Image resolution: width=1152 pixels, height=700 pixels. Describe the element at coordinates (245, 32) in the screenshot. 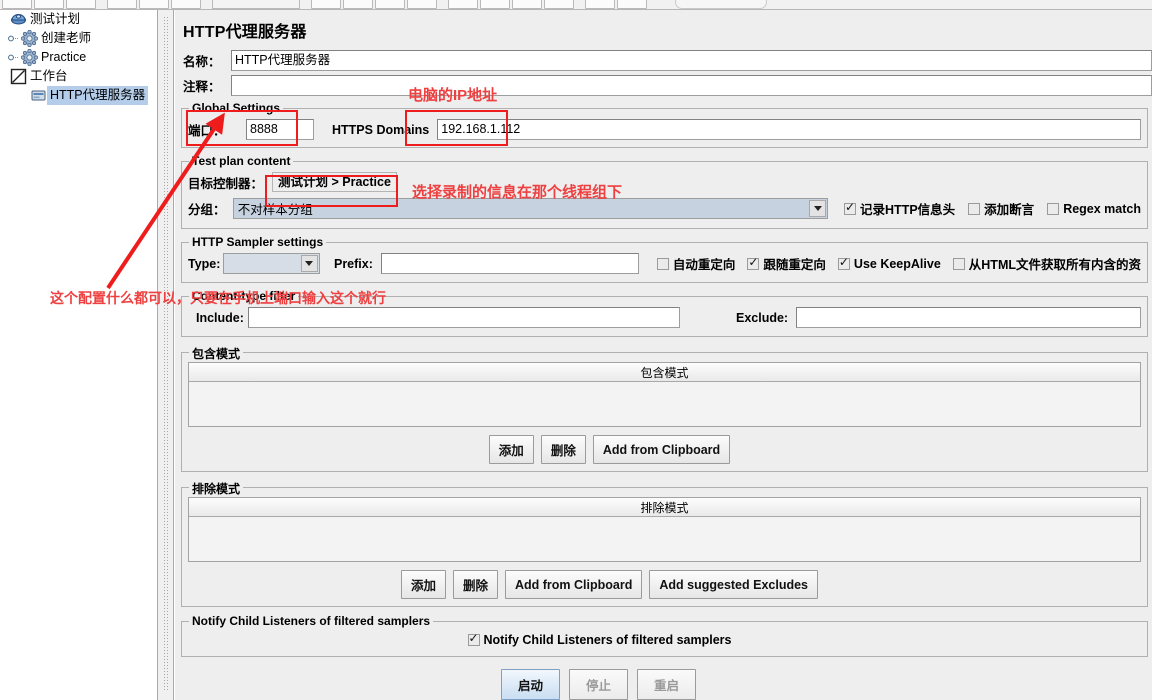

I see `page-title: HTTP代理服务器` at that location.